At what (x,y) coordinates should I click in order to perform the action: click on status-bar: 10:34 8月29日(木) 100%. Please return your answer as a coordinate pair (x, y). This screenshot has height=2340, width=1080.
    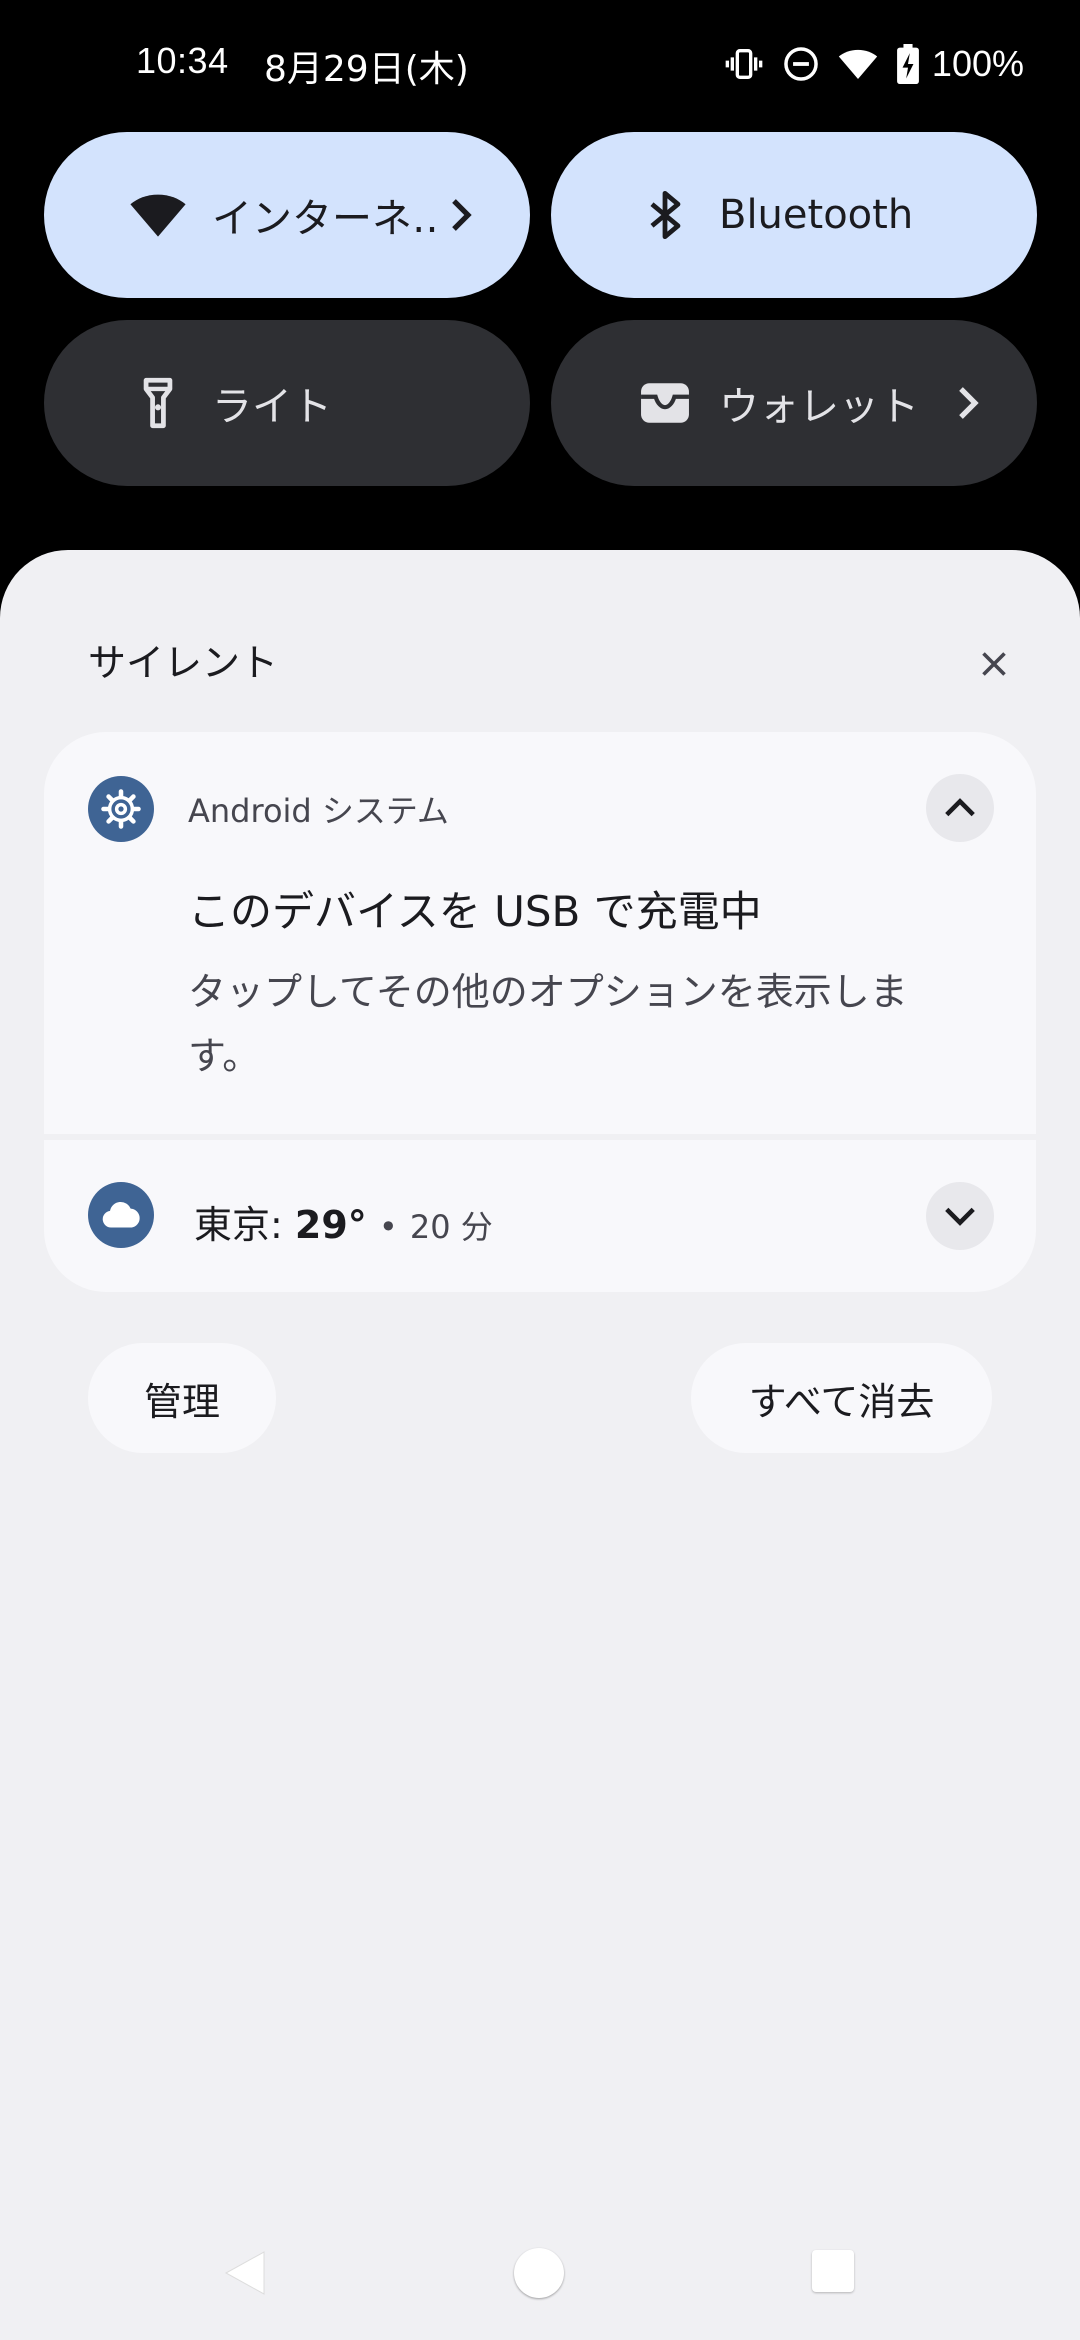
    Looking at the image, I should click on (540, 65).